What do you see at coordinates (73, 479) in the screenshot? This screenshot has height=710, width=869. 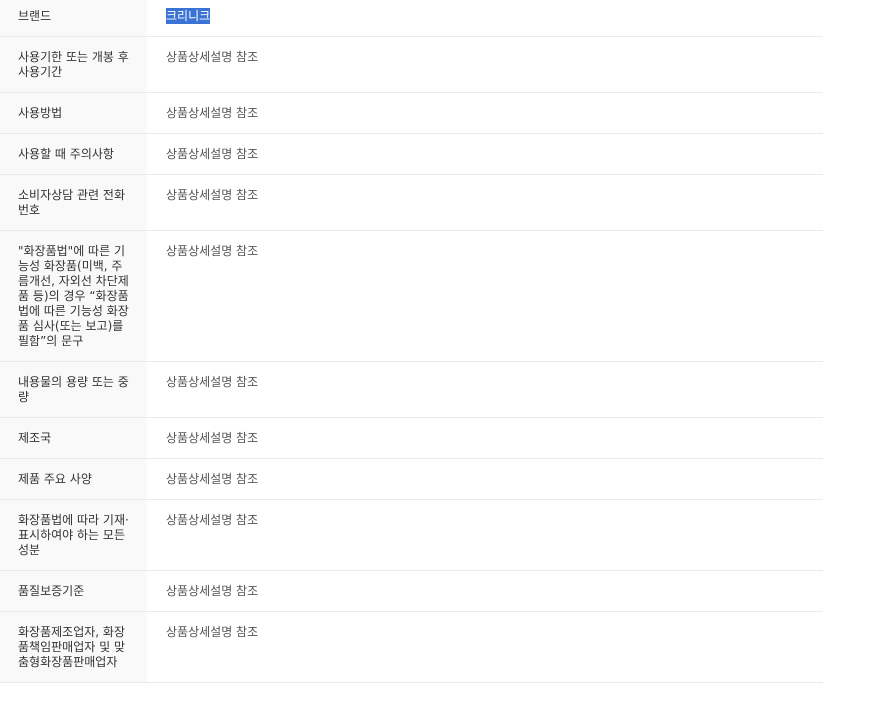 I see `info-label: 제품 주요 사양` at bounding box center [73, 479].